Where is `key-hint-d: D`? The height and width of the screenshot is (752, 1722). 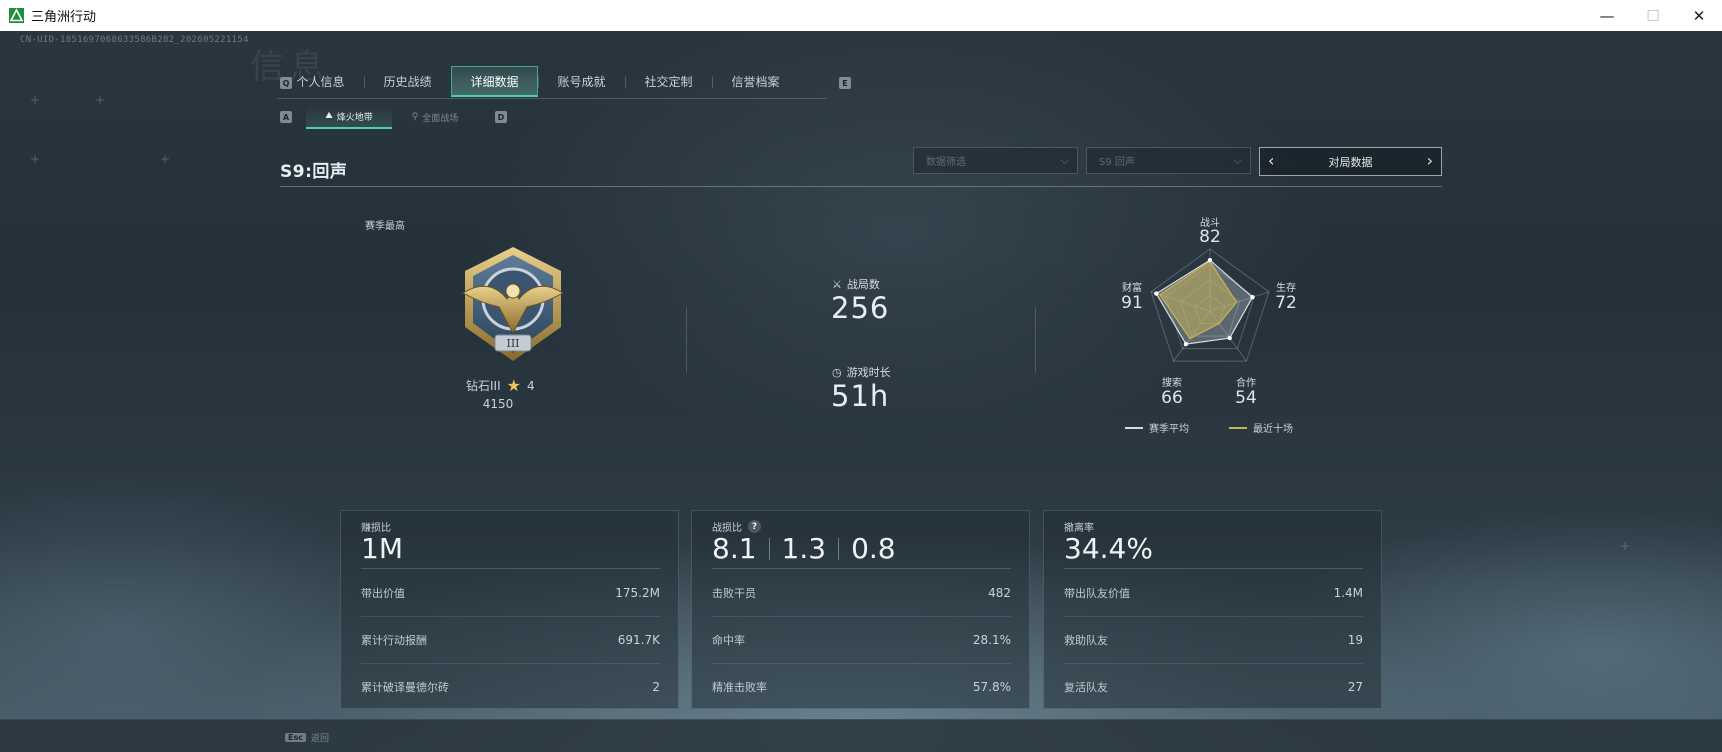
key-hint-d: D is located at coordinates (501, 117).